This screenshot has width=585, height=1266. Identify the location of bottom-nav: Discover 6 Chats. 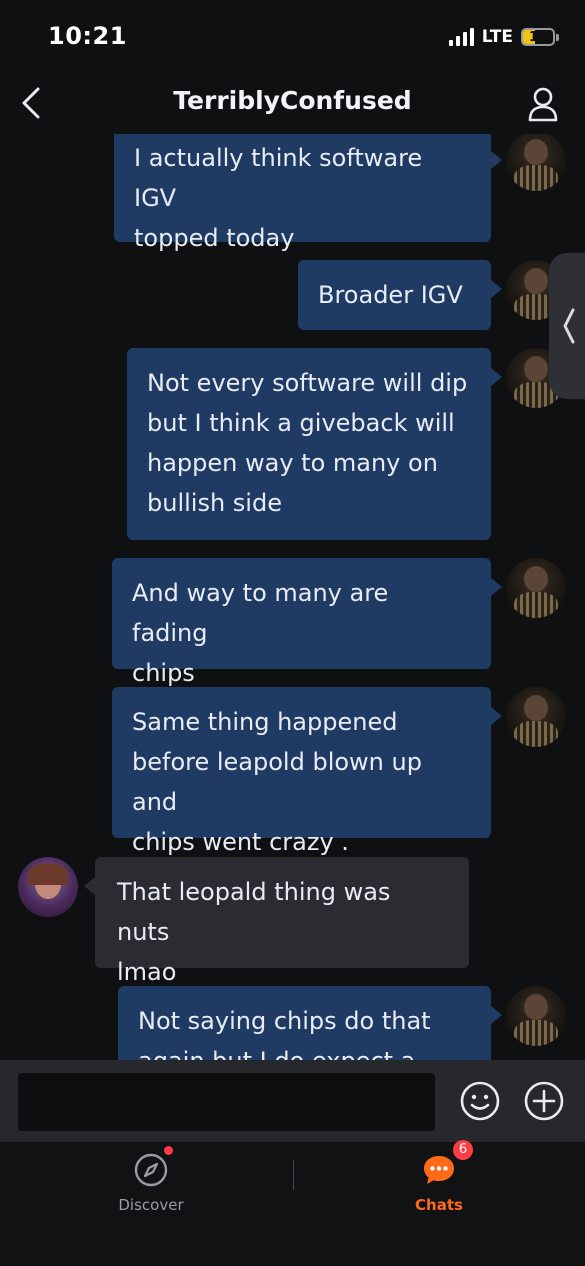
(292, 1203).